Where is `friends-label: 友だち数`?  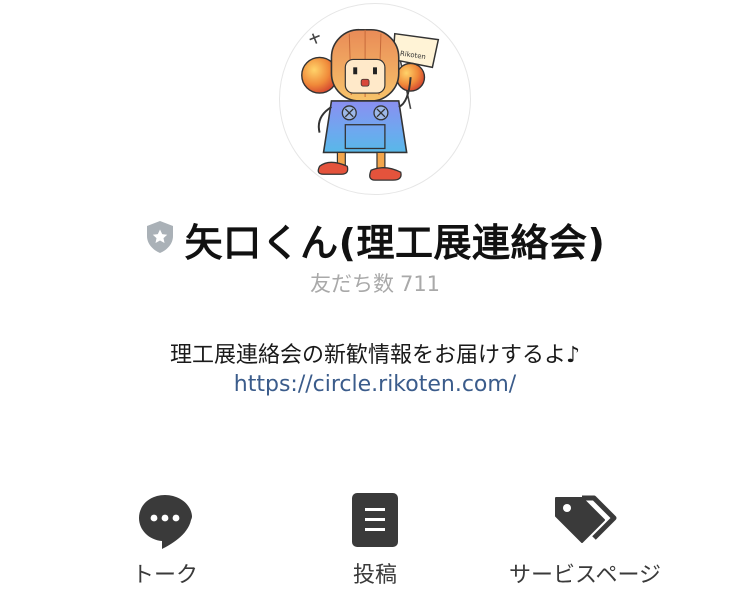 friends-label: 友だち数 is located at coordinates (351, 284).